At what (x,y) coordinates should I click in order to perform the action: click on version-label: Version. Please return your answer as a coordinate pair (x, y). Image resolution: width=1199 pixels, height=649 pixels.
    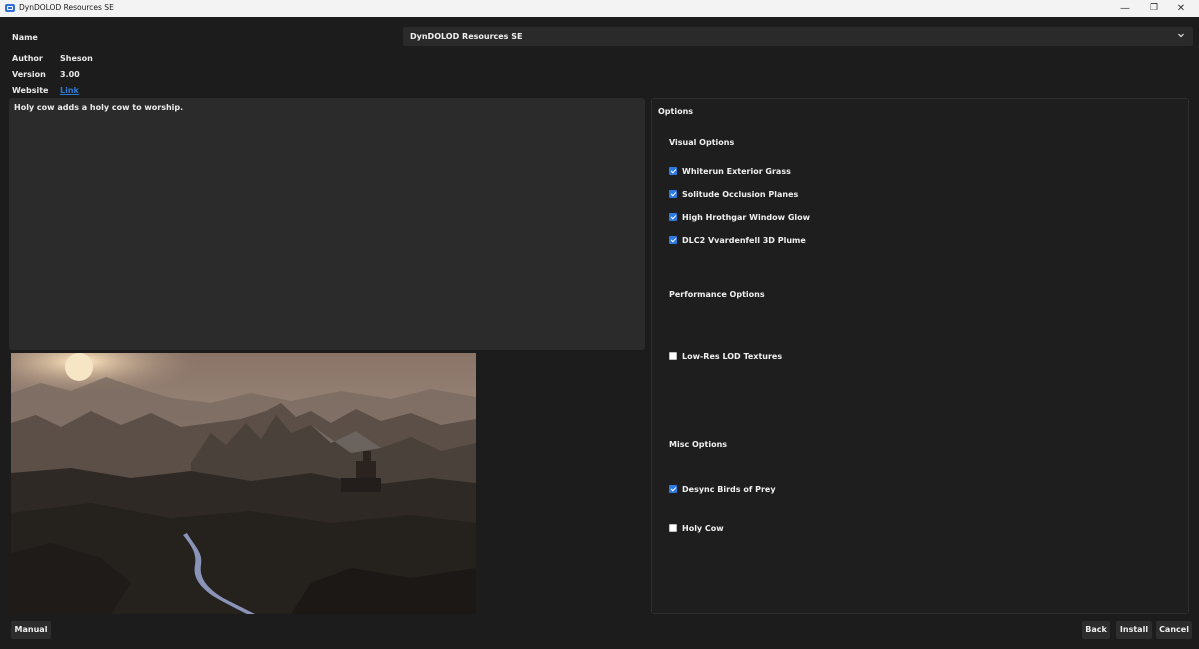
    Looking at the image, I should click on (29, 74).